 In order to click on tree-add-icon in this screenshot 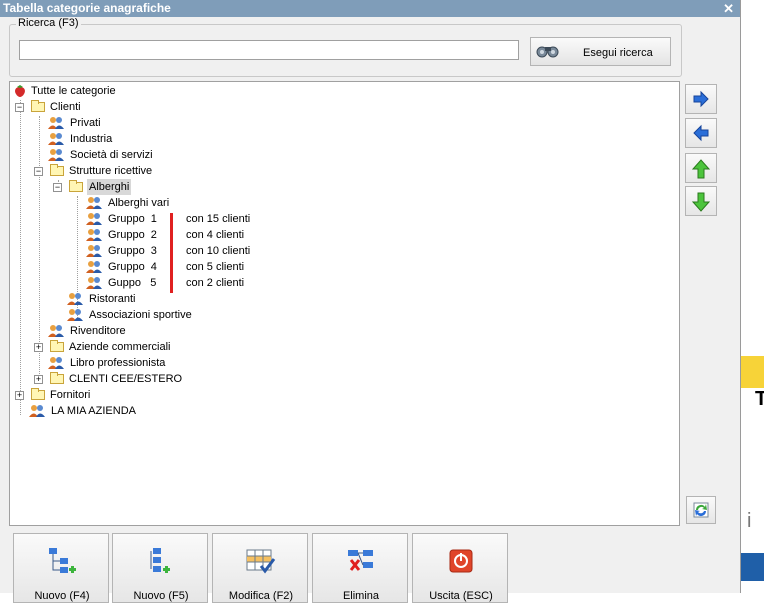, I will do `click(62, 560)`.